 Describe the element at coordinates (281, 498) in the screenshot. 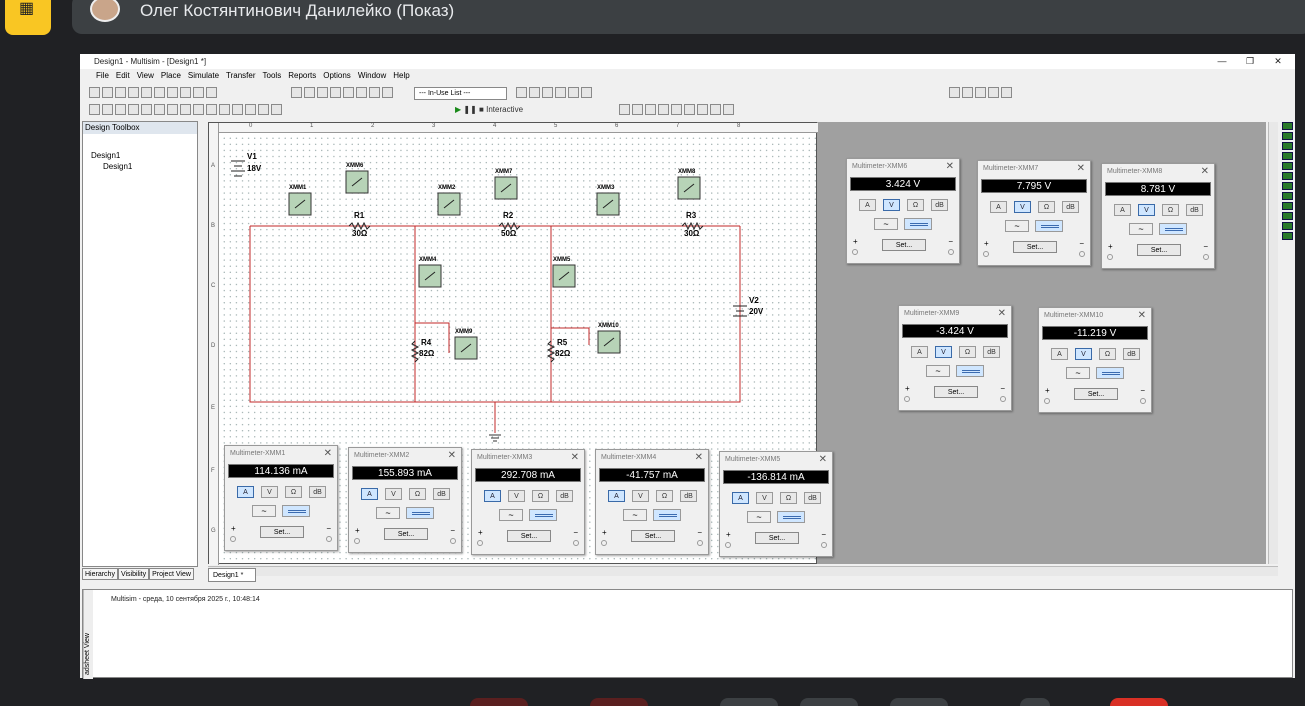

I see `multimeter-window: Multimeter-XMM1 ✕ 114.136 mA A V ΩdB ~ + Set... −` at that location.